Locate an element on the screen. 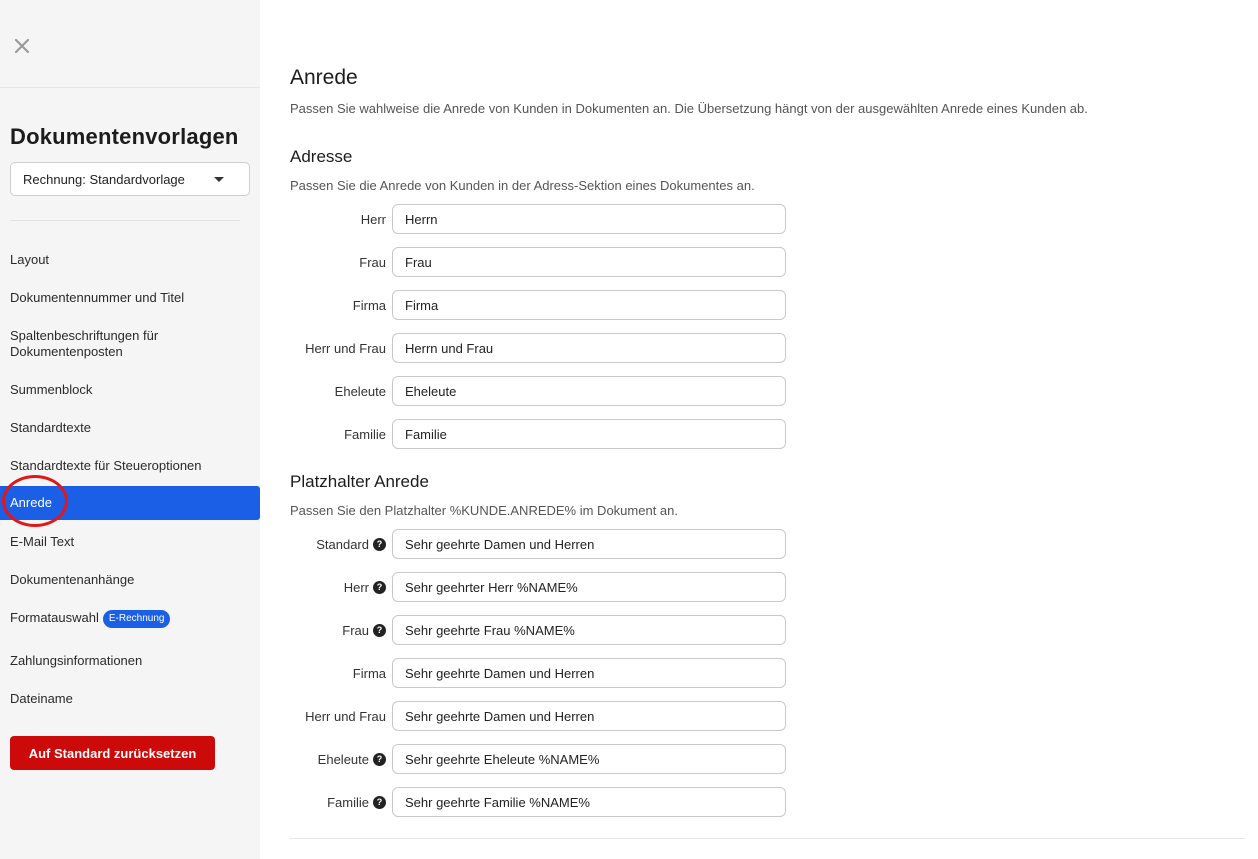 This screenshot has height=859, width=1258. field-label: Frau is located at coordinates (372, 262).